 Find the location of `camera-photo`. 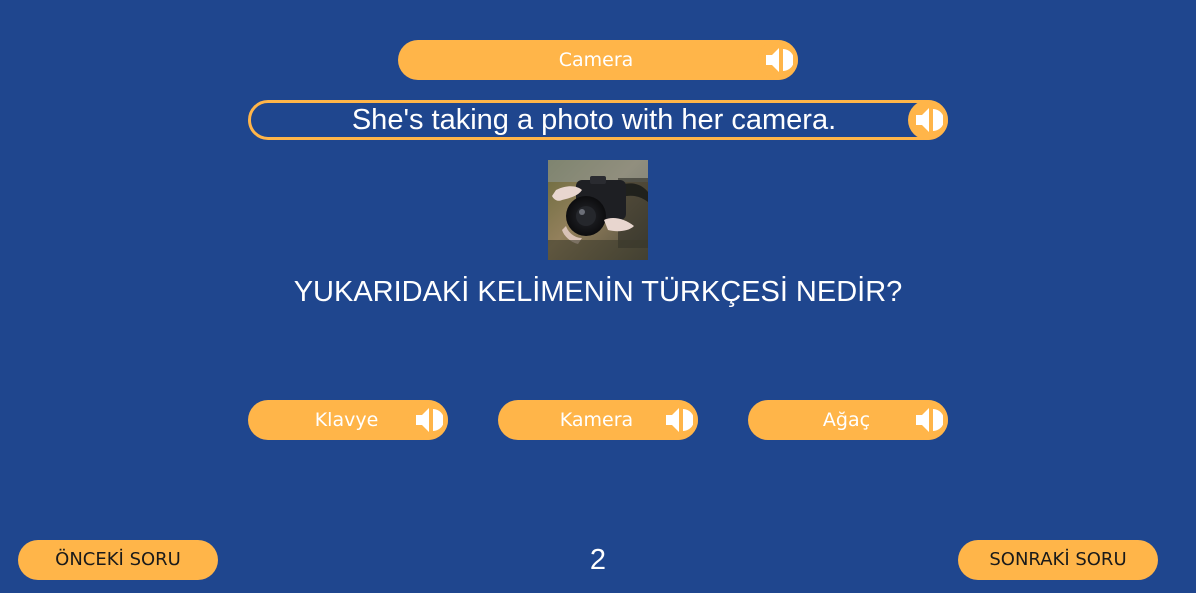

camera-photo is located at coordinates (598, 210).